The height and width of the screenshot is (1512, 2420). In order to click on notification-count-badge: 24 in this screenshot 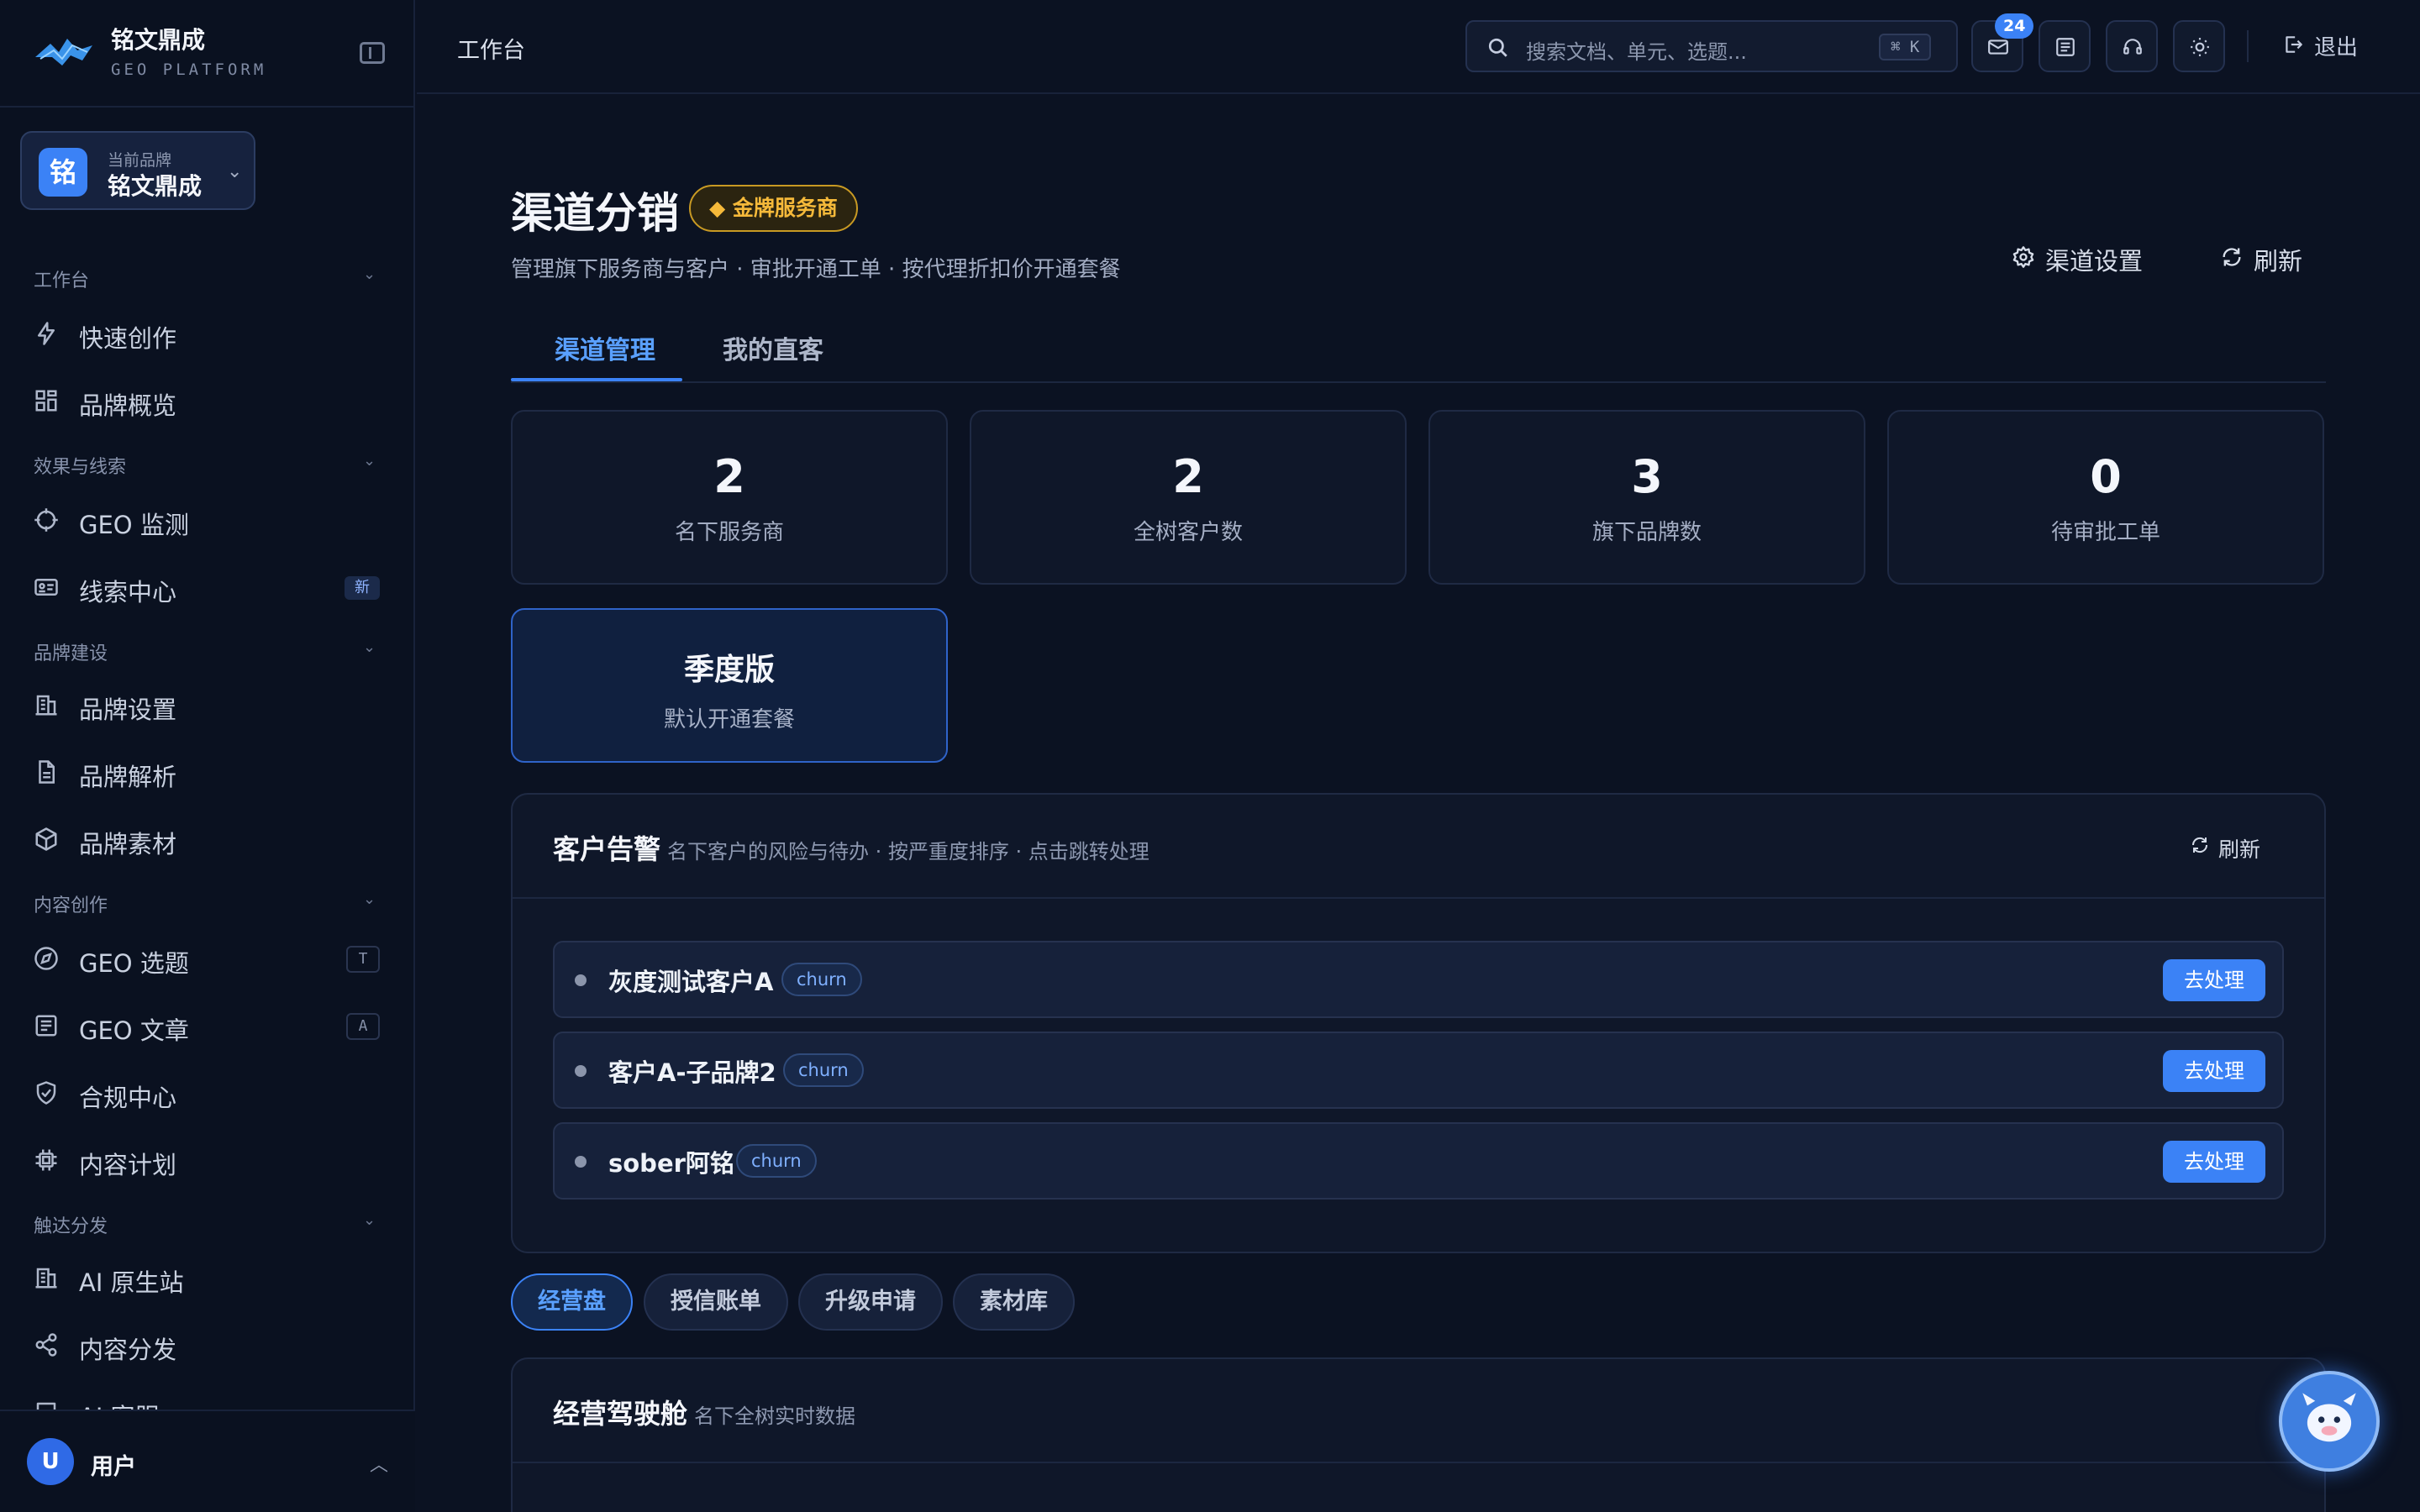, I will do `click(2014, 26)`.